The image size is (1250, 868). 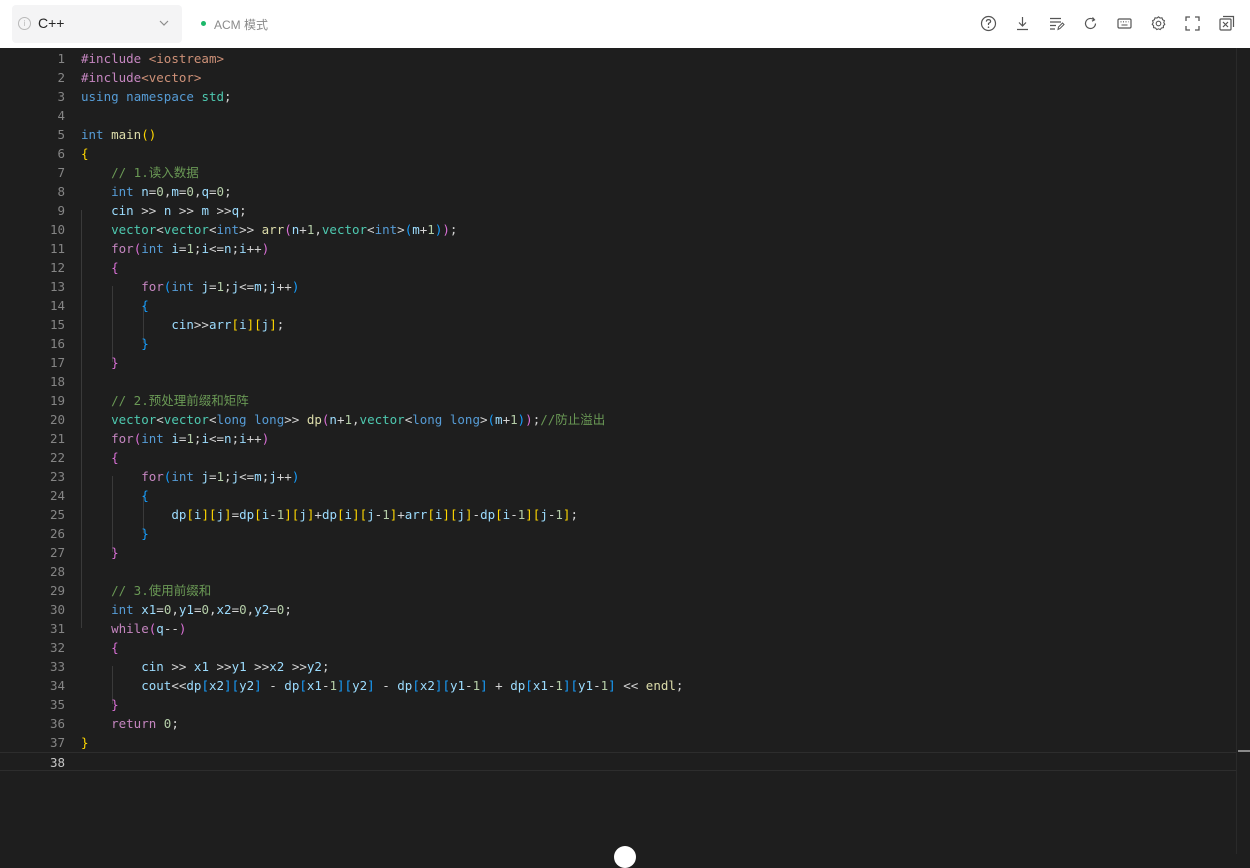 What do you see at coordinates (618, 742) in the screenshot?
I see `code-line: 37}` at bounding box center [618, 742].